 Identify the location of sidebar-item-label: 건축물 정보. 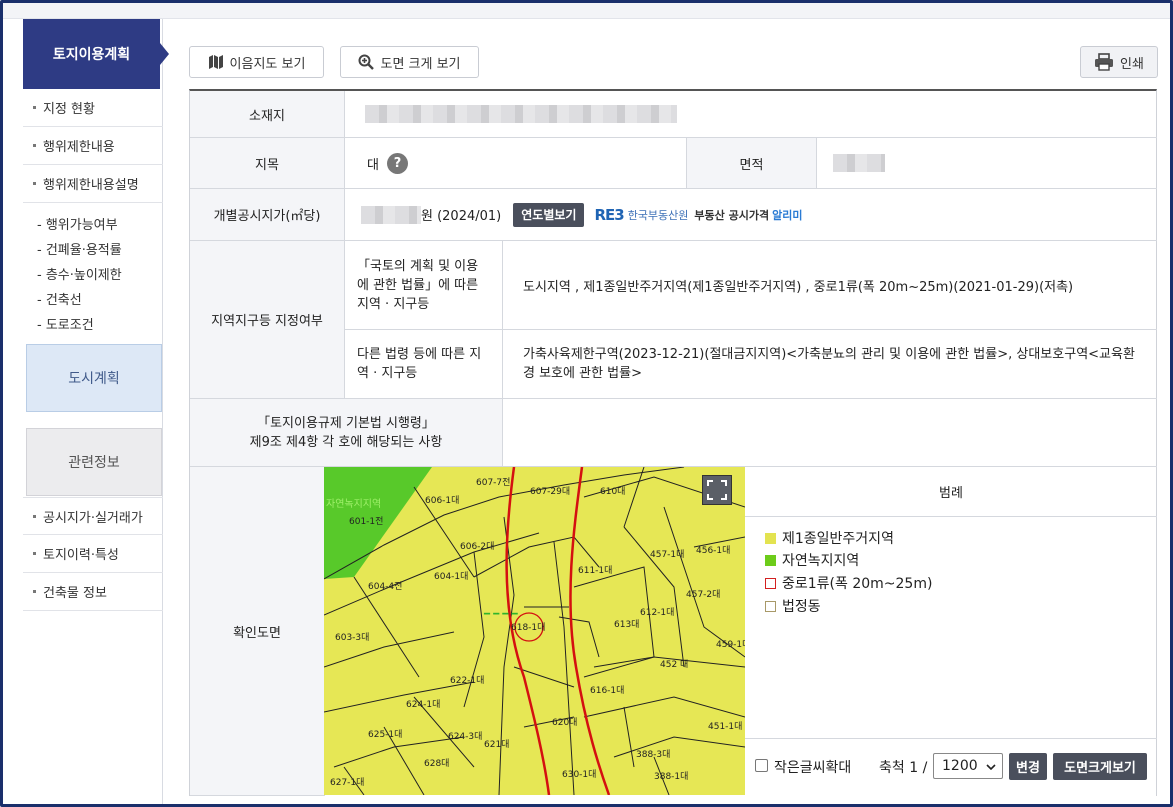
(75, 593).